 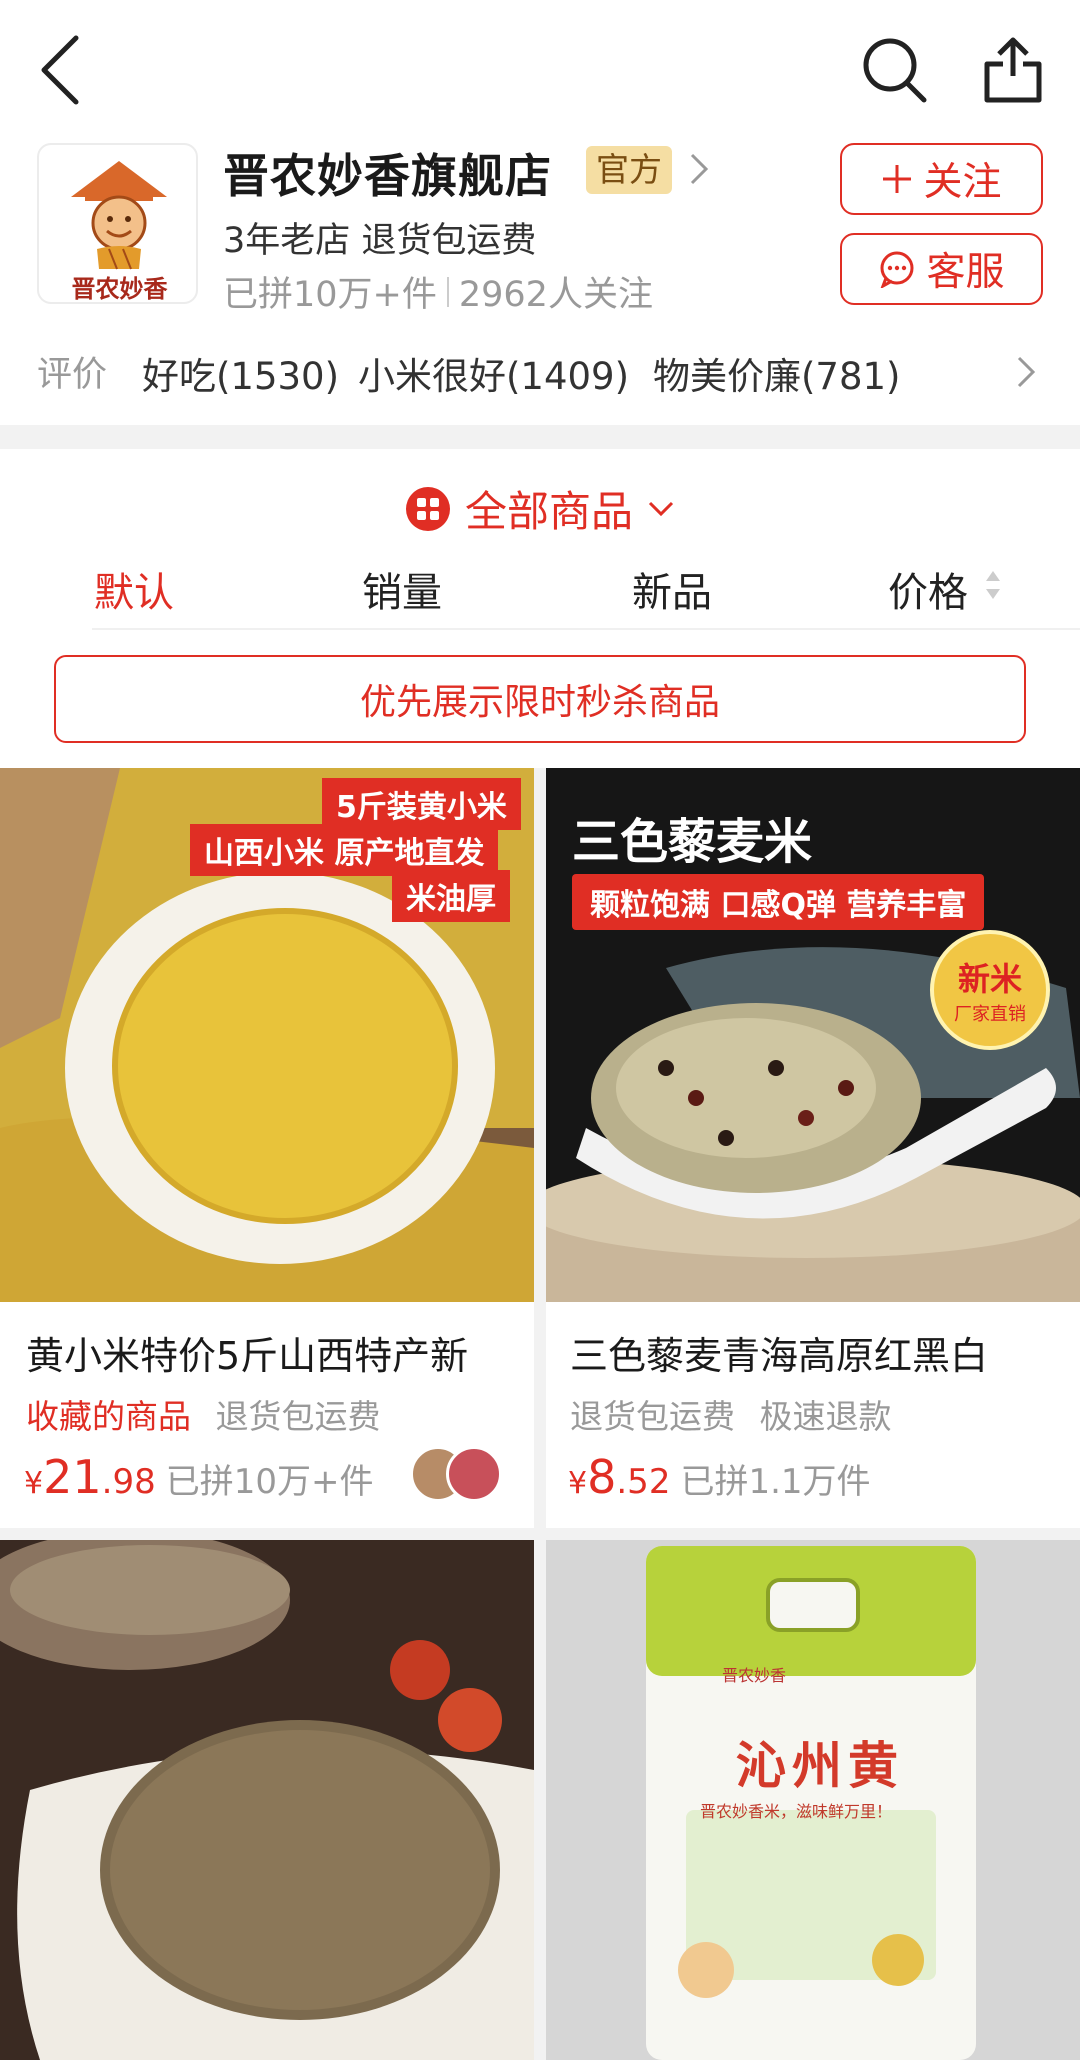 I want to click on chevron-down-icon, so click(x=661, y=508).